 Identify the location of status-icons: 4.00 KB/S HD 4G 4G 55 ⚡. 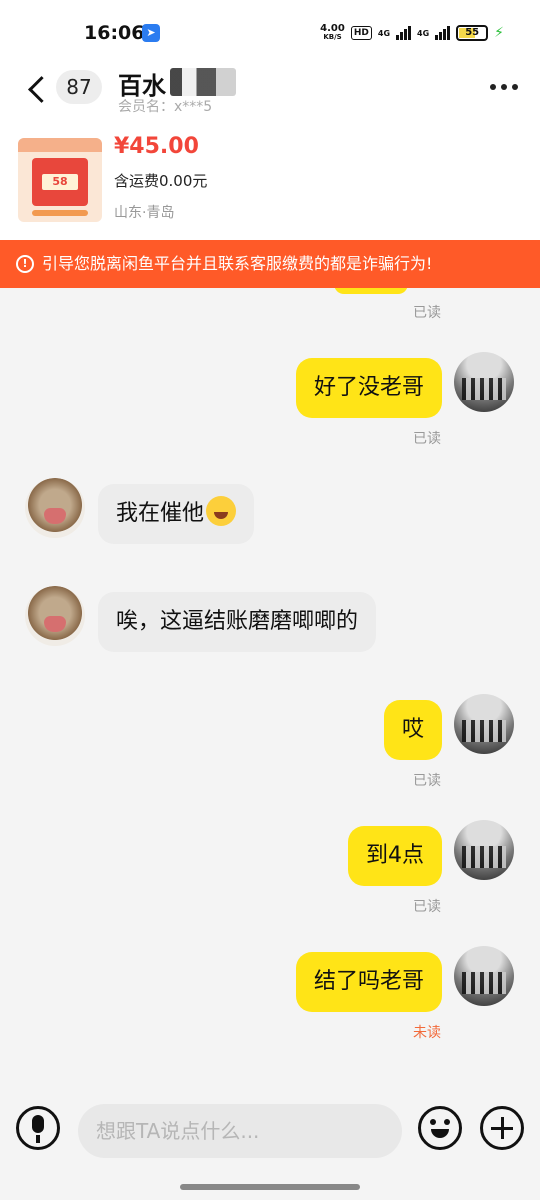
(412, 32).